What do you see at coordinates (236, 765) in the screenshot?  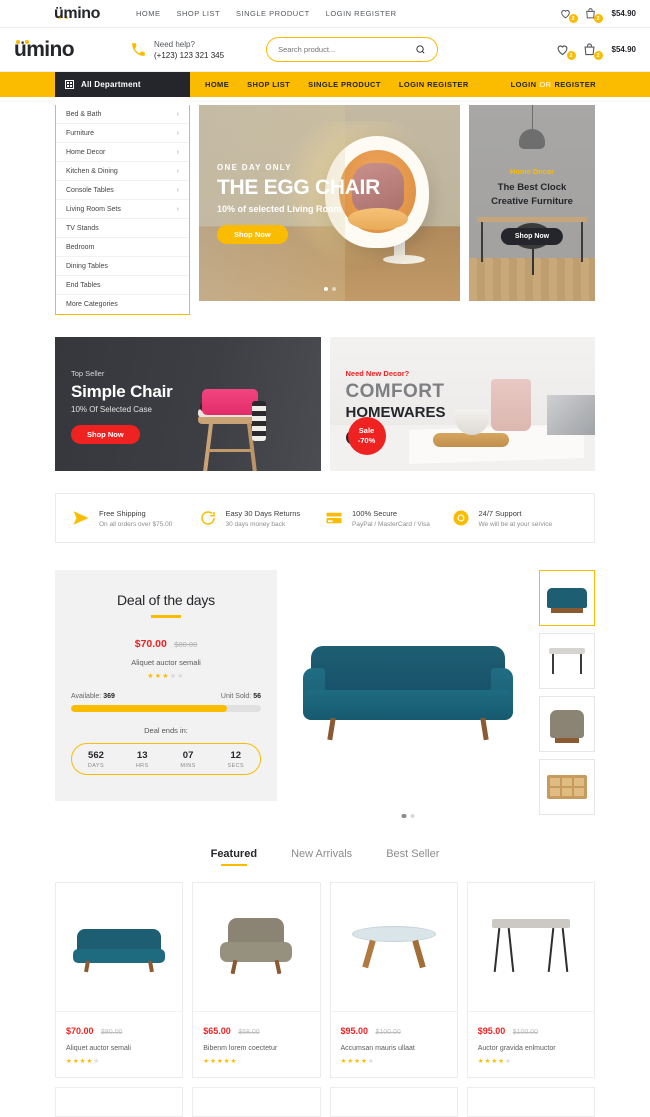 I see `timer-secs-label: SECS` at bounding box center [236, 765].